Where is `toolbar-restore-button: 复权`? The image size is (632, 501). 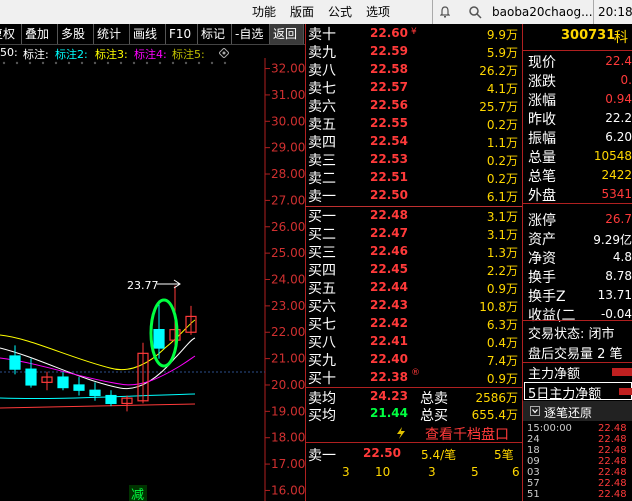
toolbar-restore-button: 复权 is located at coordinates (11, 34).